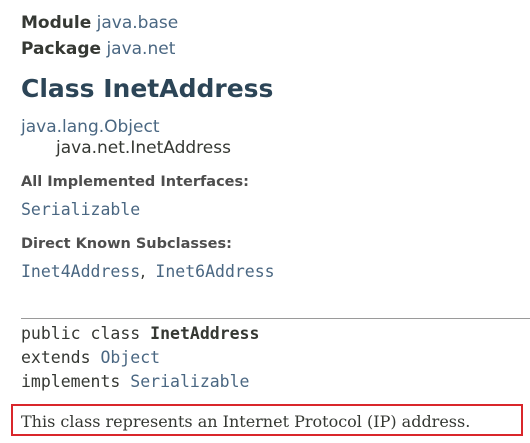 This screenshot has width=530, height=443. What do you see at coordinates (135, 182) in the screenshot?
I see `implemented-interfaces-heading: All Implemented Interfaces:` at bounding box center [135, 182].